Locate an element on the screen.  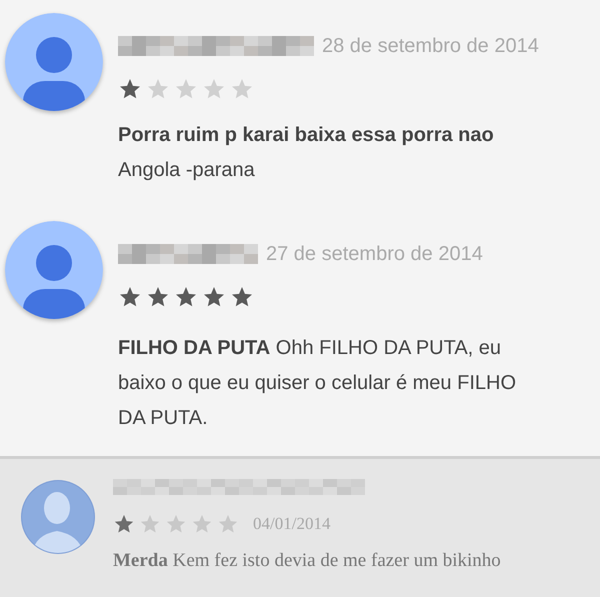
review-text: Angola -parana is located at coordinates (187, 170).